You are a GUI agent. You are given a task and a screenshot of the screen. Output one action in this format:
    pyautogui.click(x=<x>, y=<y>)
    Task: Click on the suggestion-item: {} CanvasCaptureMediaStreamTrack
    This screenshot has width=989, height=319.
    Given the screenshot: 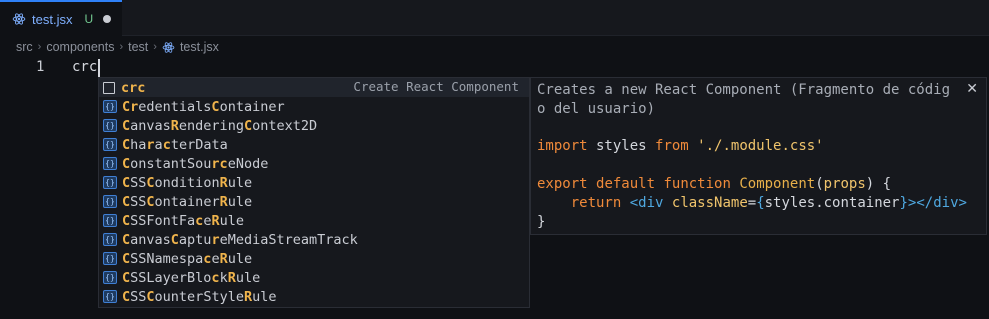 What is the action you would take?
    pyautogui.click(x=314, y=239)
    